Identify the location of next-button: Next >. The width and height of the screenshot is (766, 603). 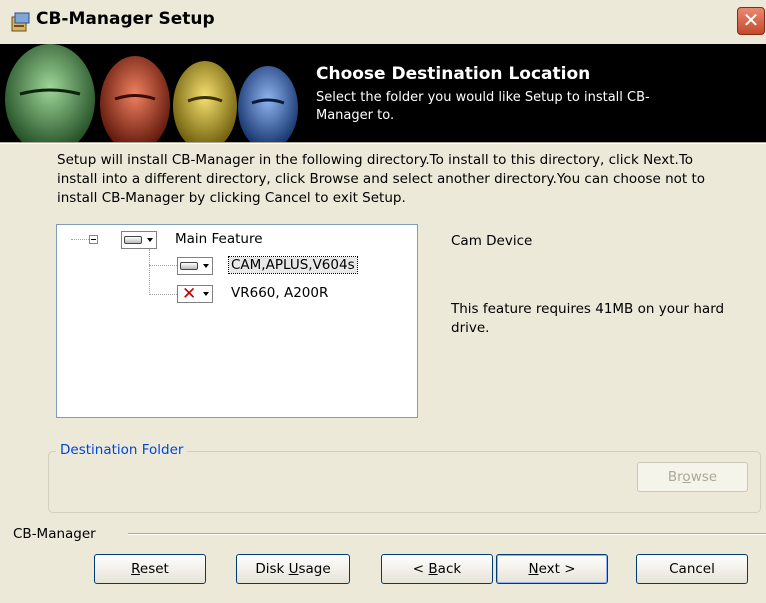
(552, 569).